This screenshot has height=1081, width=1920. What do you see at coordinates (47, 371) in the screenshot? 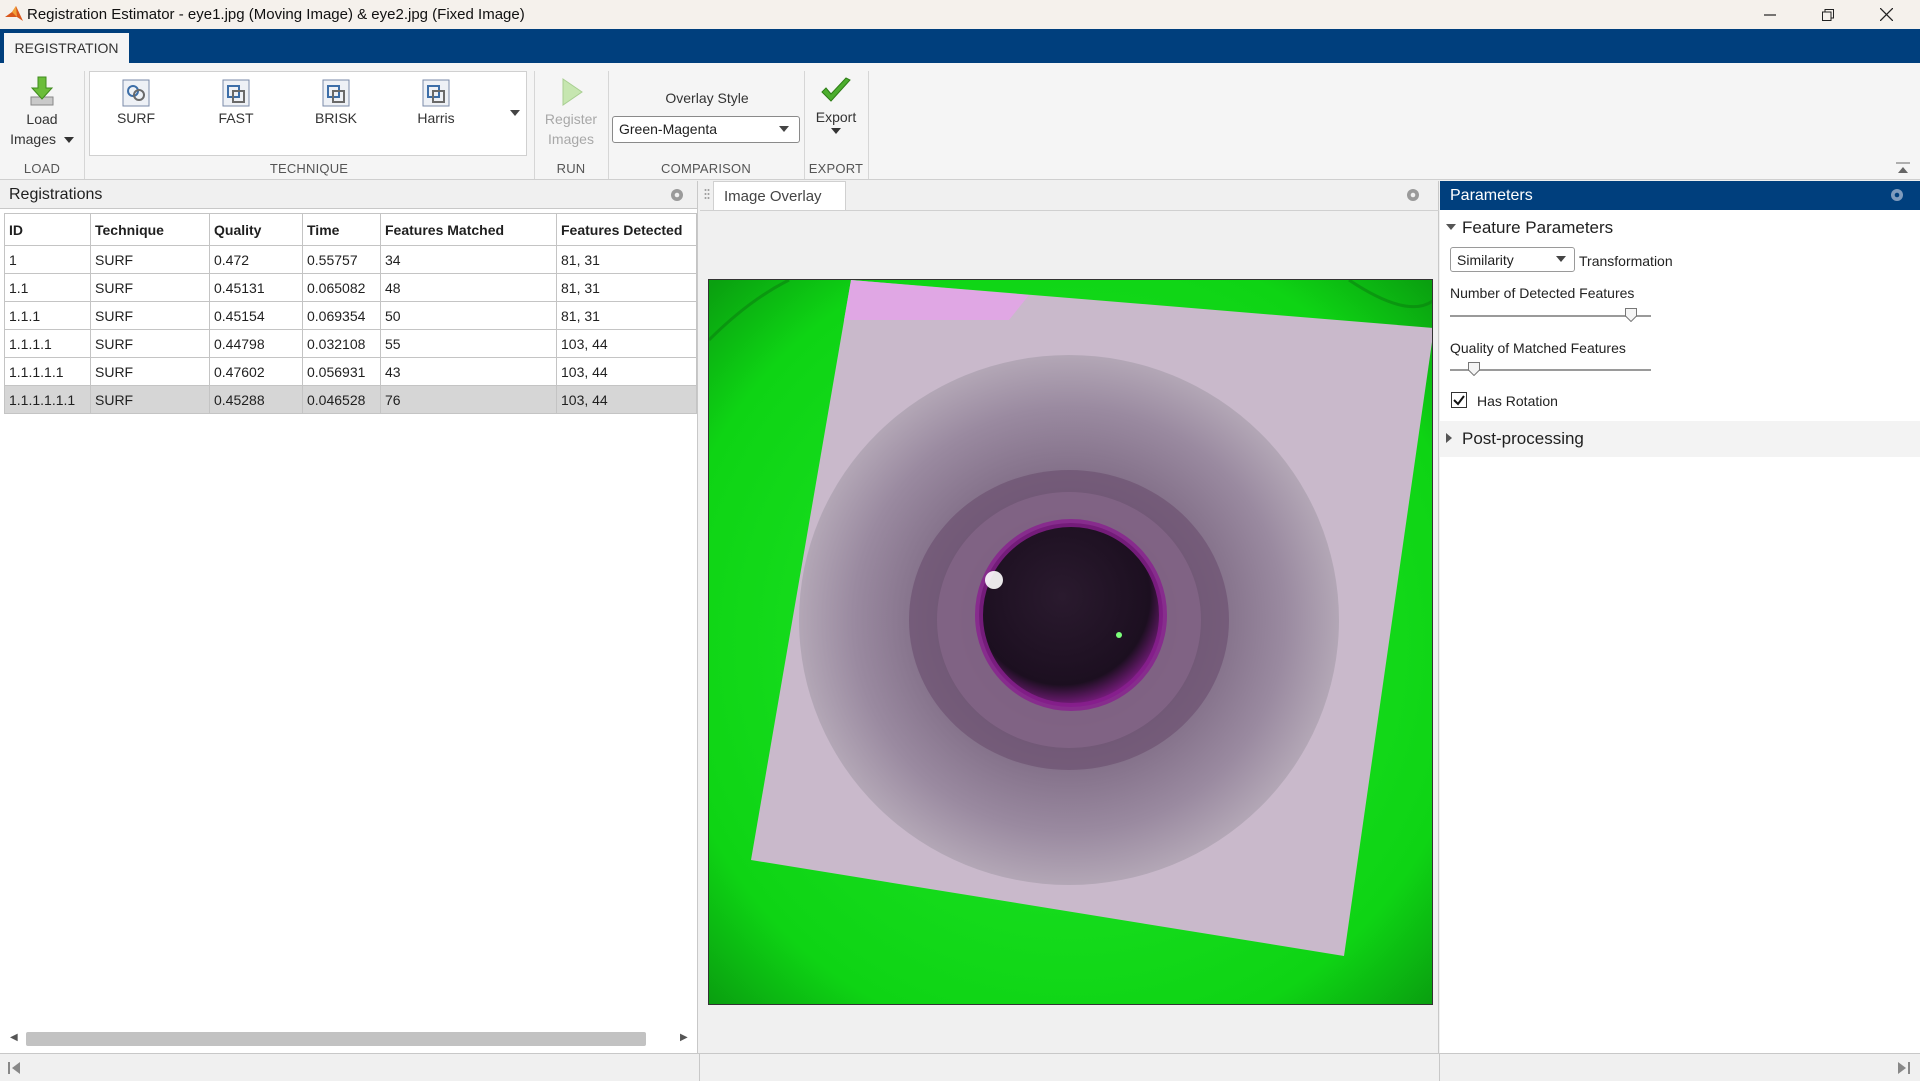
I see `cell-id: 1.1.1.1.1` at bounding box center [47, 371].